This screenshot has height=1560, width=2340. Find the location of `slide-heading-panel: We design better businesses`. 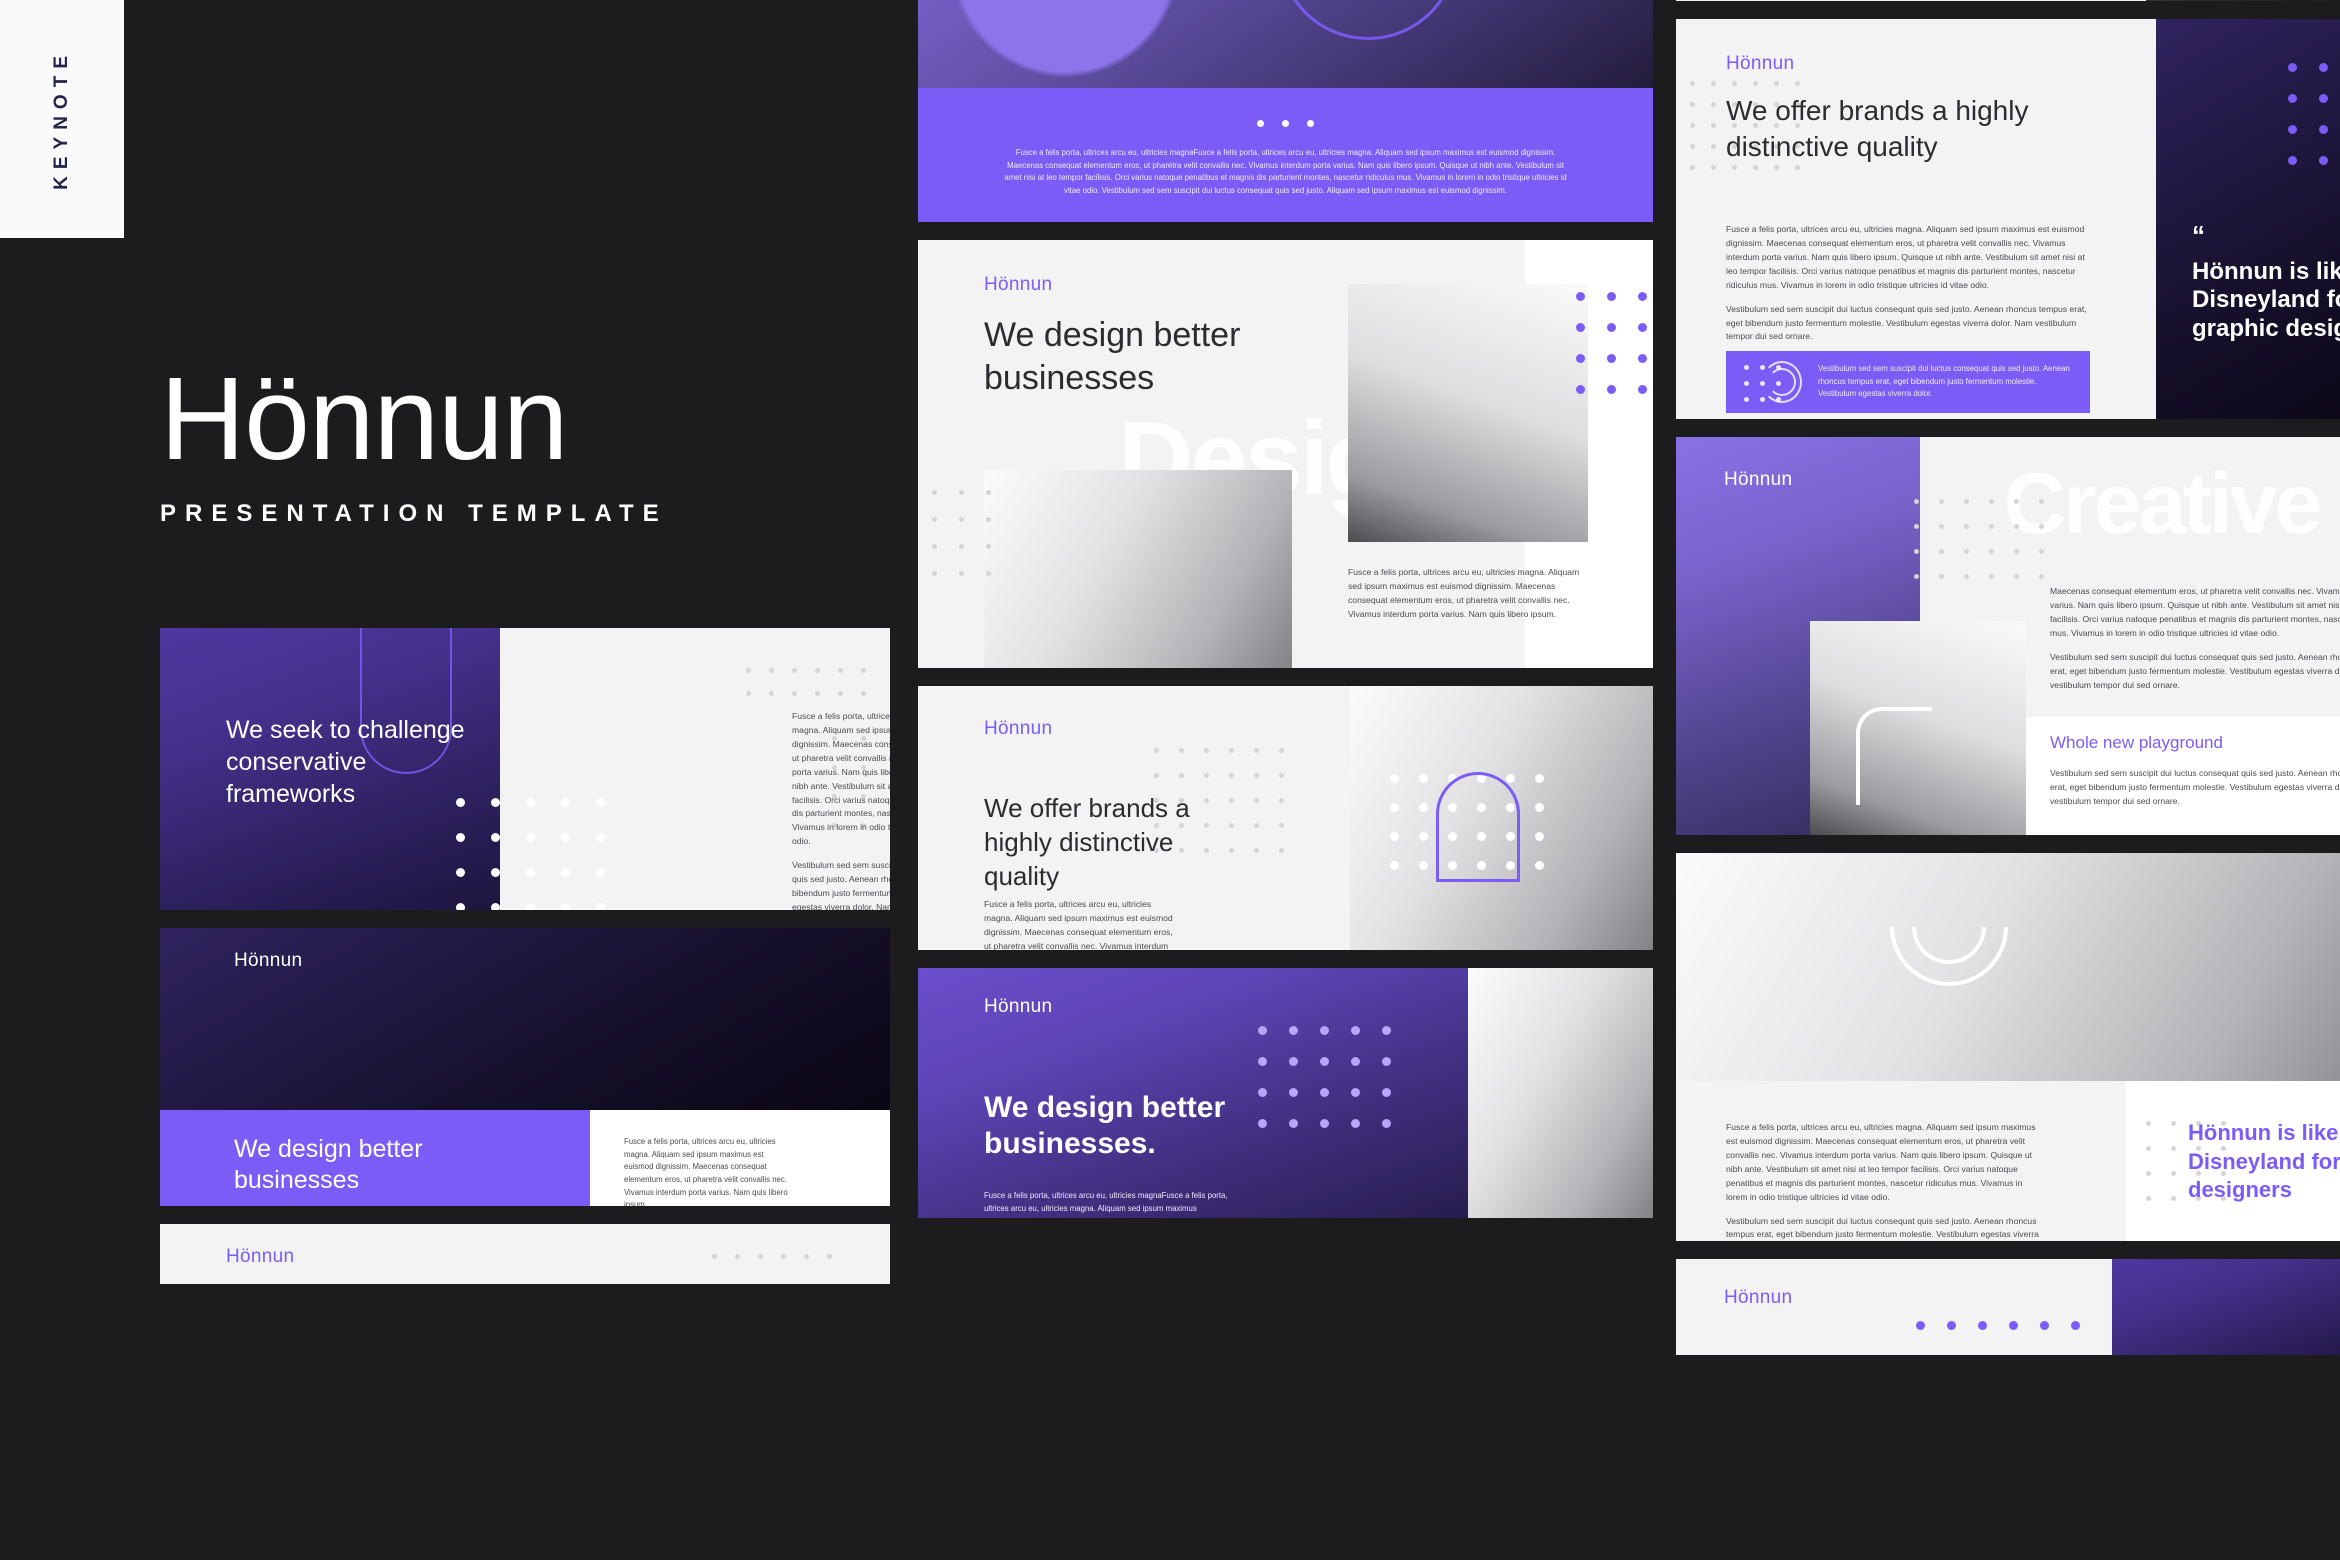

slide-heading-panel: We design better businesses is located at coordinates (375, 1158).